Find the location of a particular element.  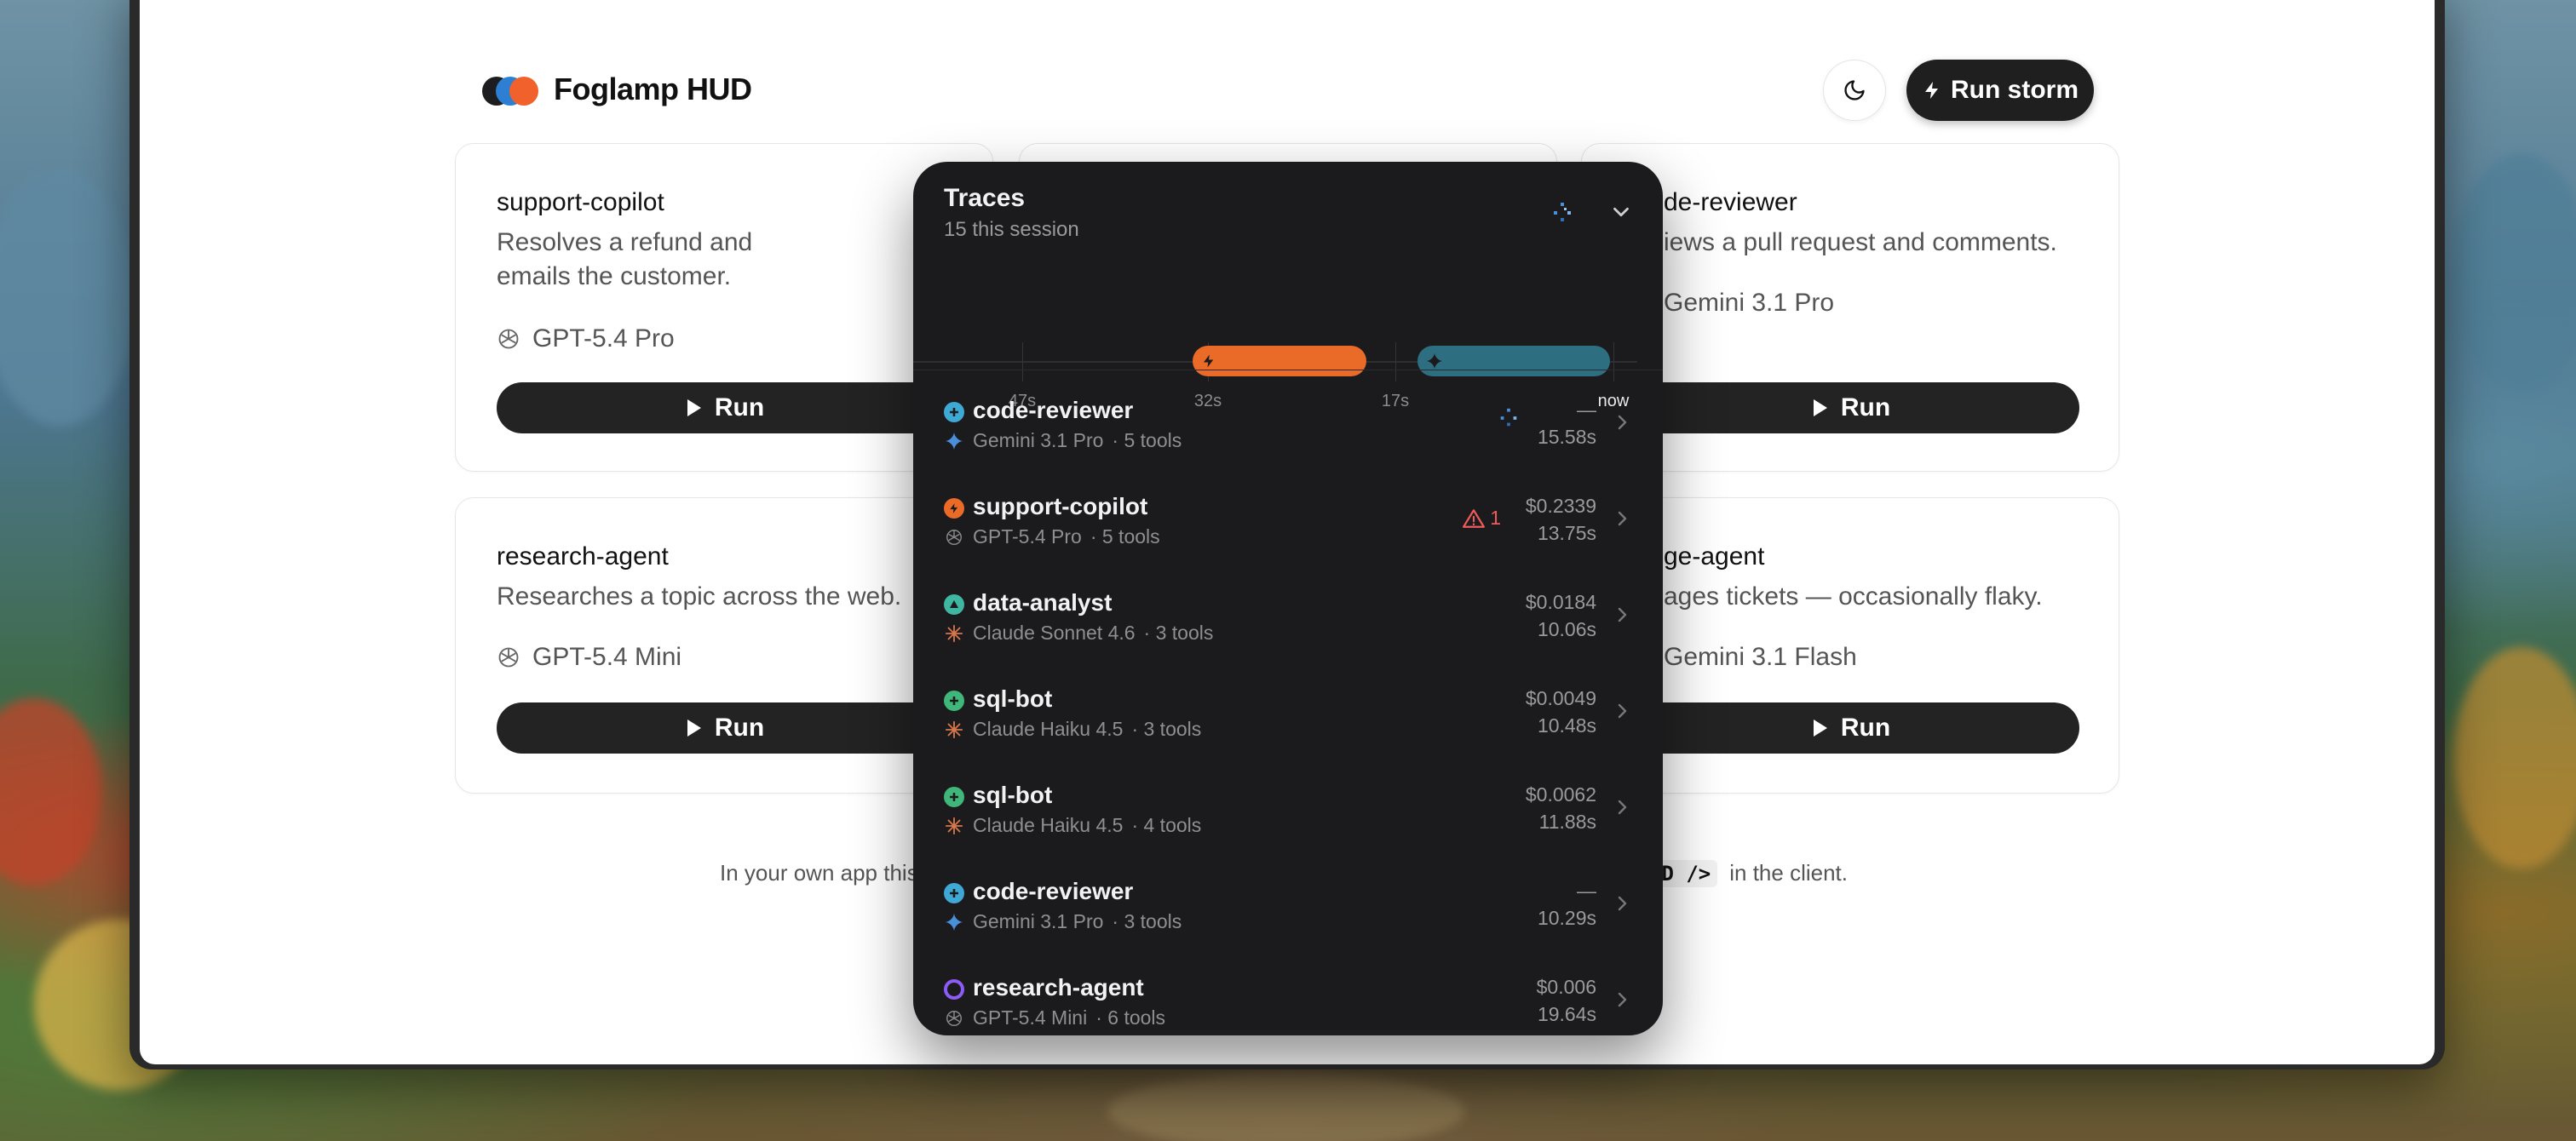

status-error-icon is located at coordinates (954, 508).